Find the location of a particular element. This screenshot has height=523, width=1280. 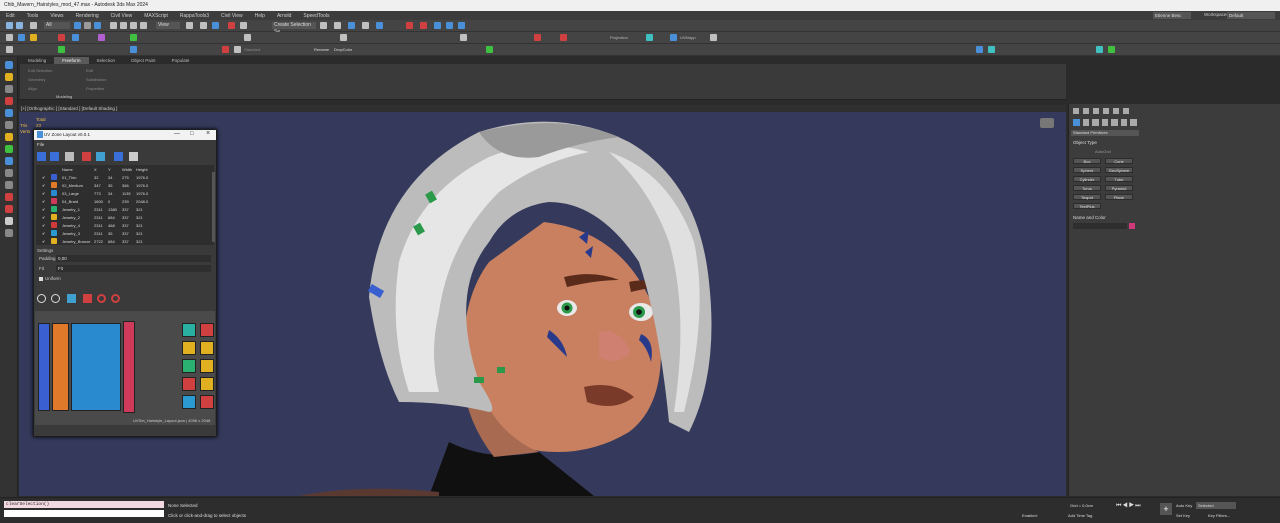

systems-icon is located at coordinates (1134, 122).